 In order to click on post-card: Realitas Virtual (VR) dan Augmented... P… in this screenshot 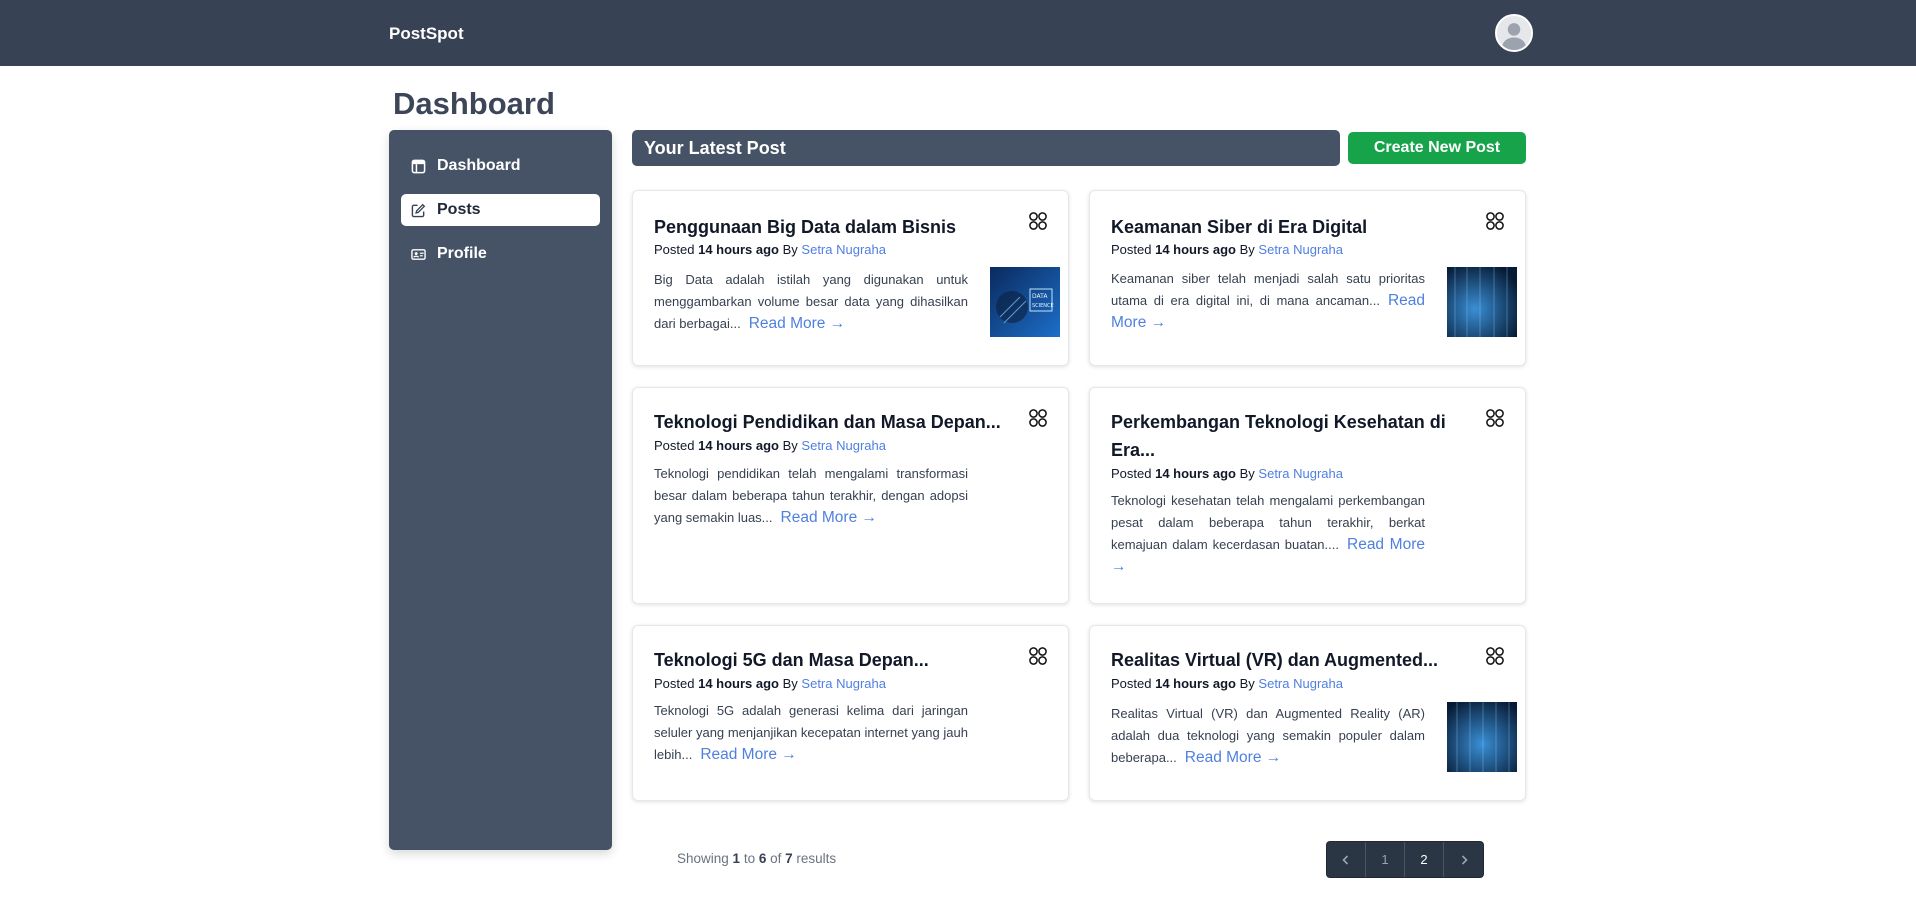, I will do `click(1307, 713)`.